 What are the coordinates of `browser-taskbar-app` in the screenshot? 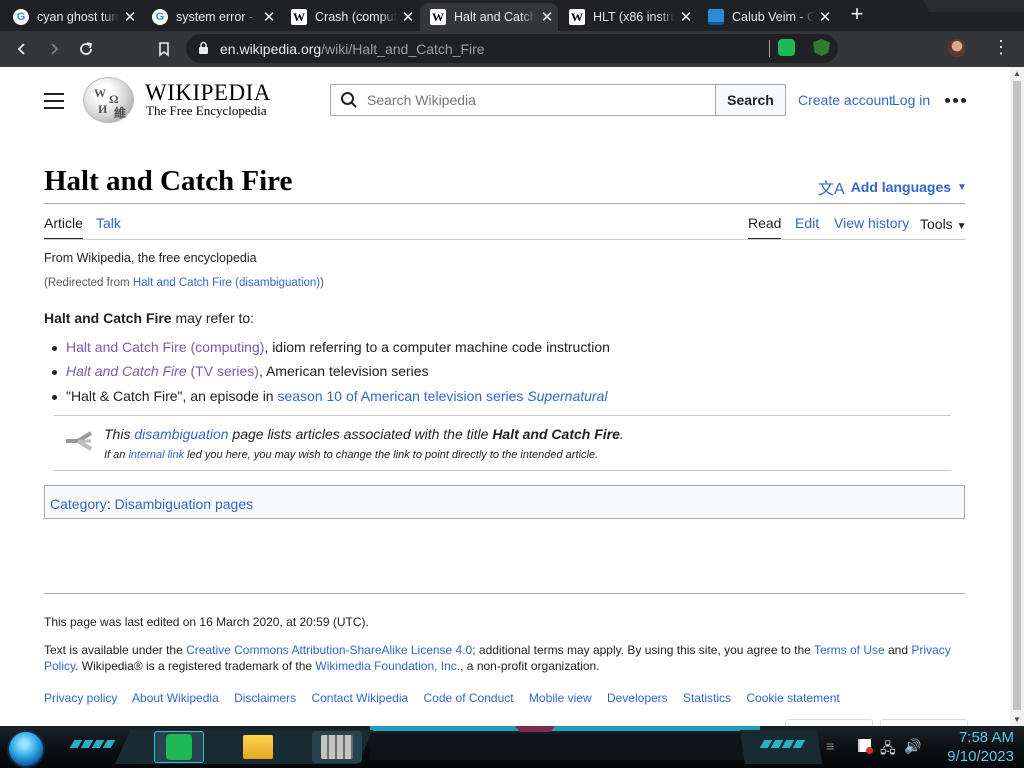 It's located at (337, 747).